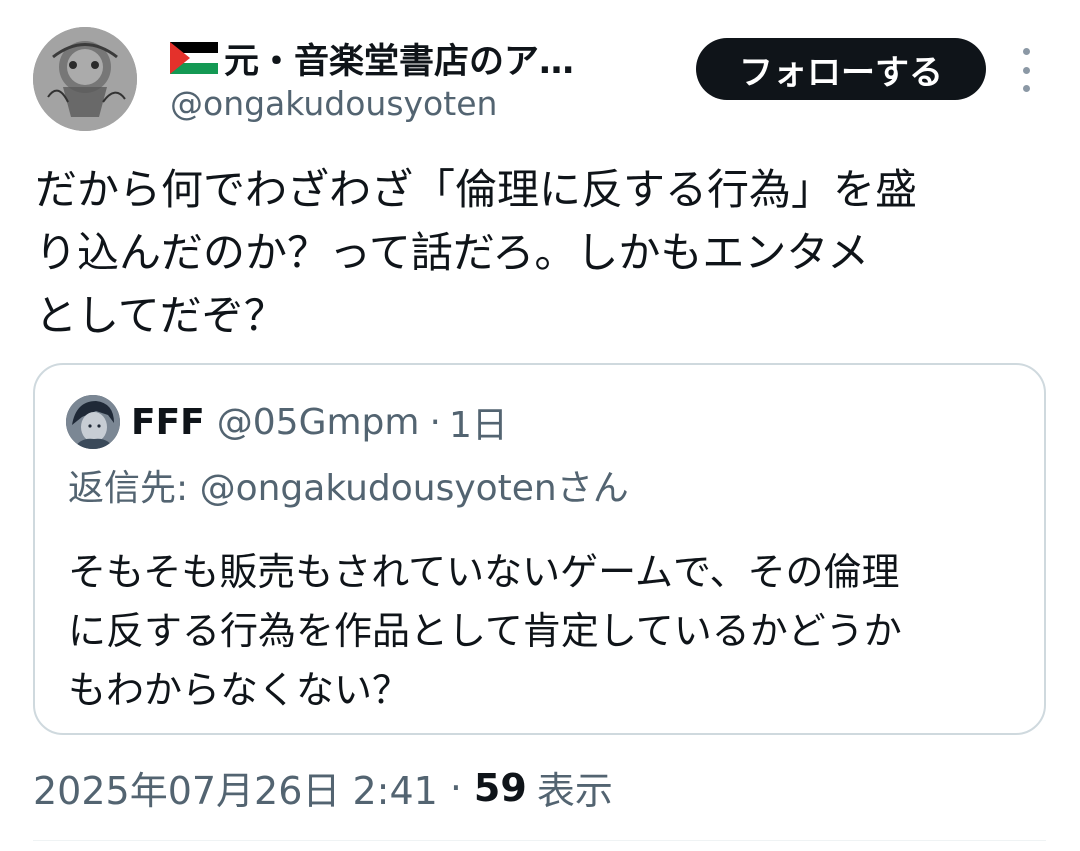 Image resolution: width=1080 pixels, height=851 pixels. What do you see at coordinates (134, 488) in the screenshot?
I see `reply-prefix: 返信先:` at bounding box center [134, 488].